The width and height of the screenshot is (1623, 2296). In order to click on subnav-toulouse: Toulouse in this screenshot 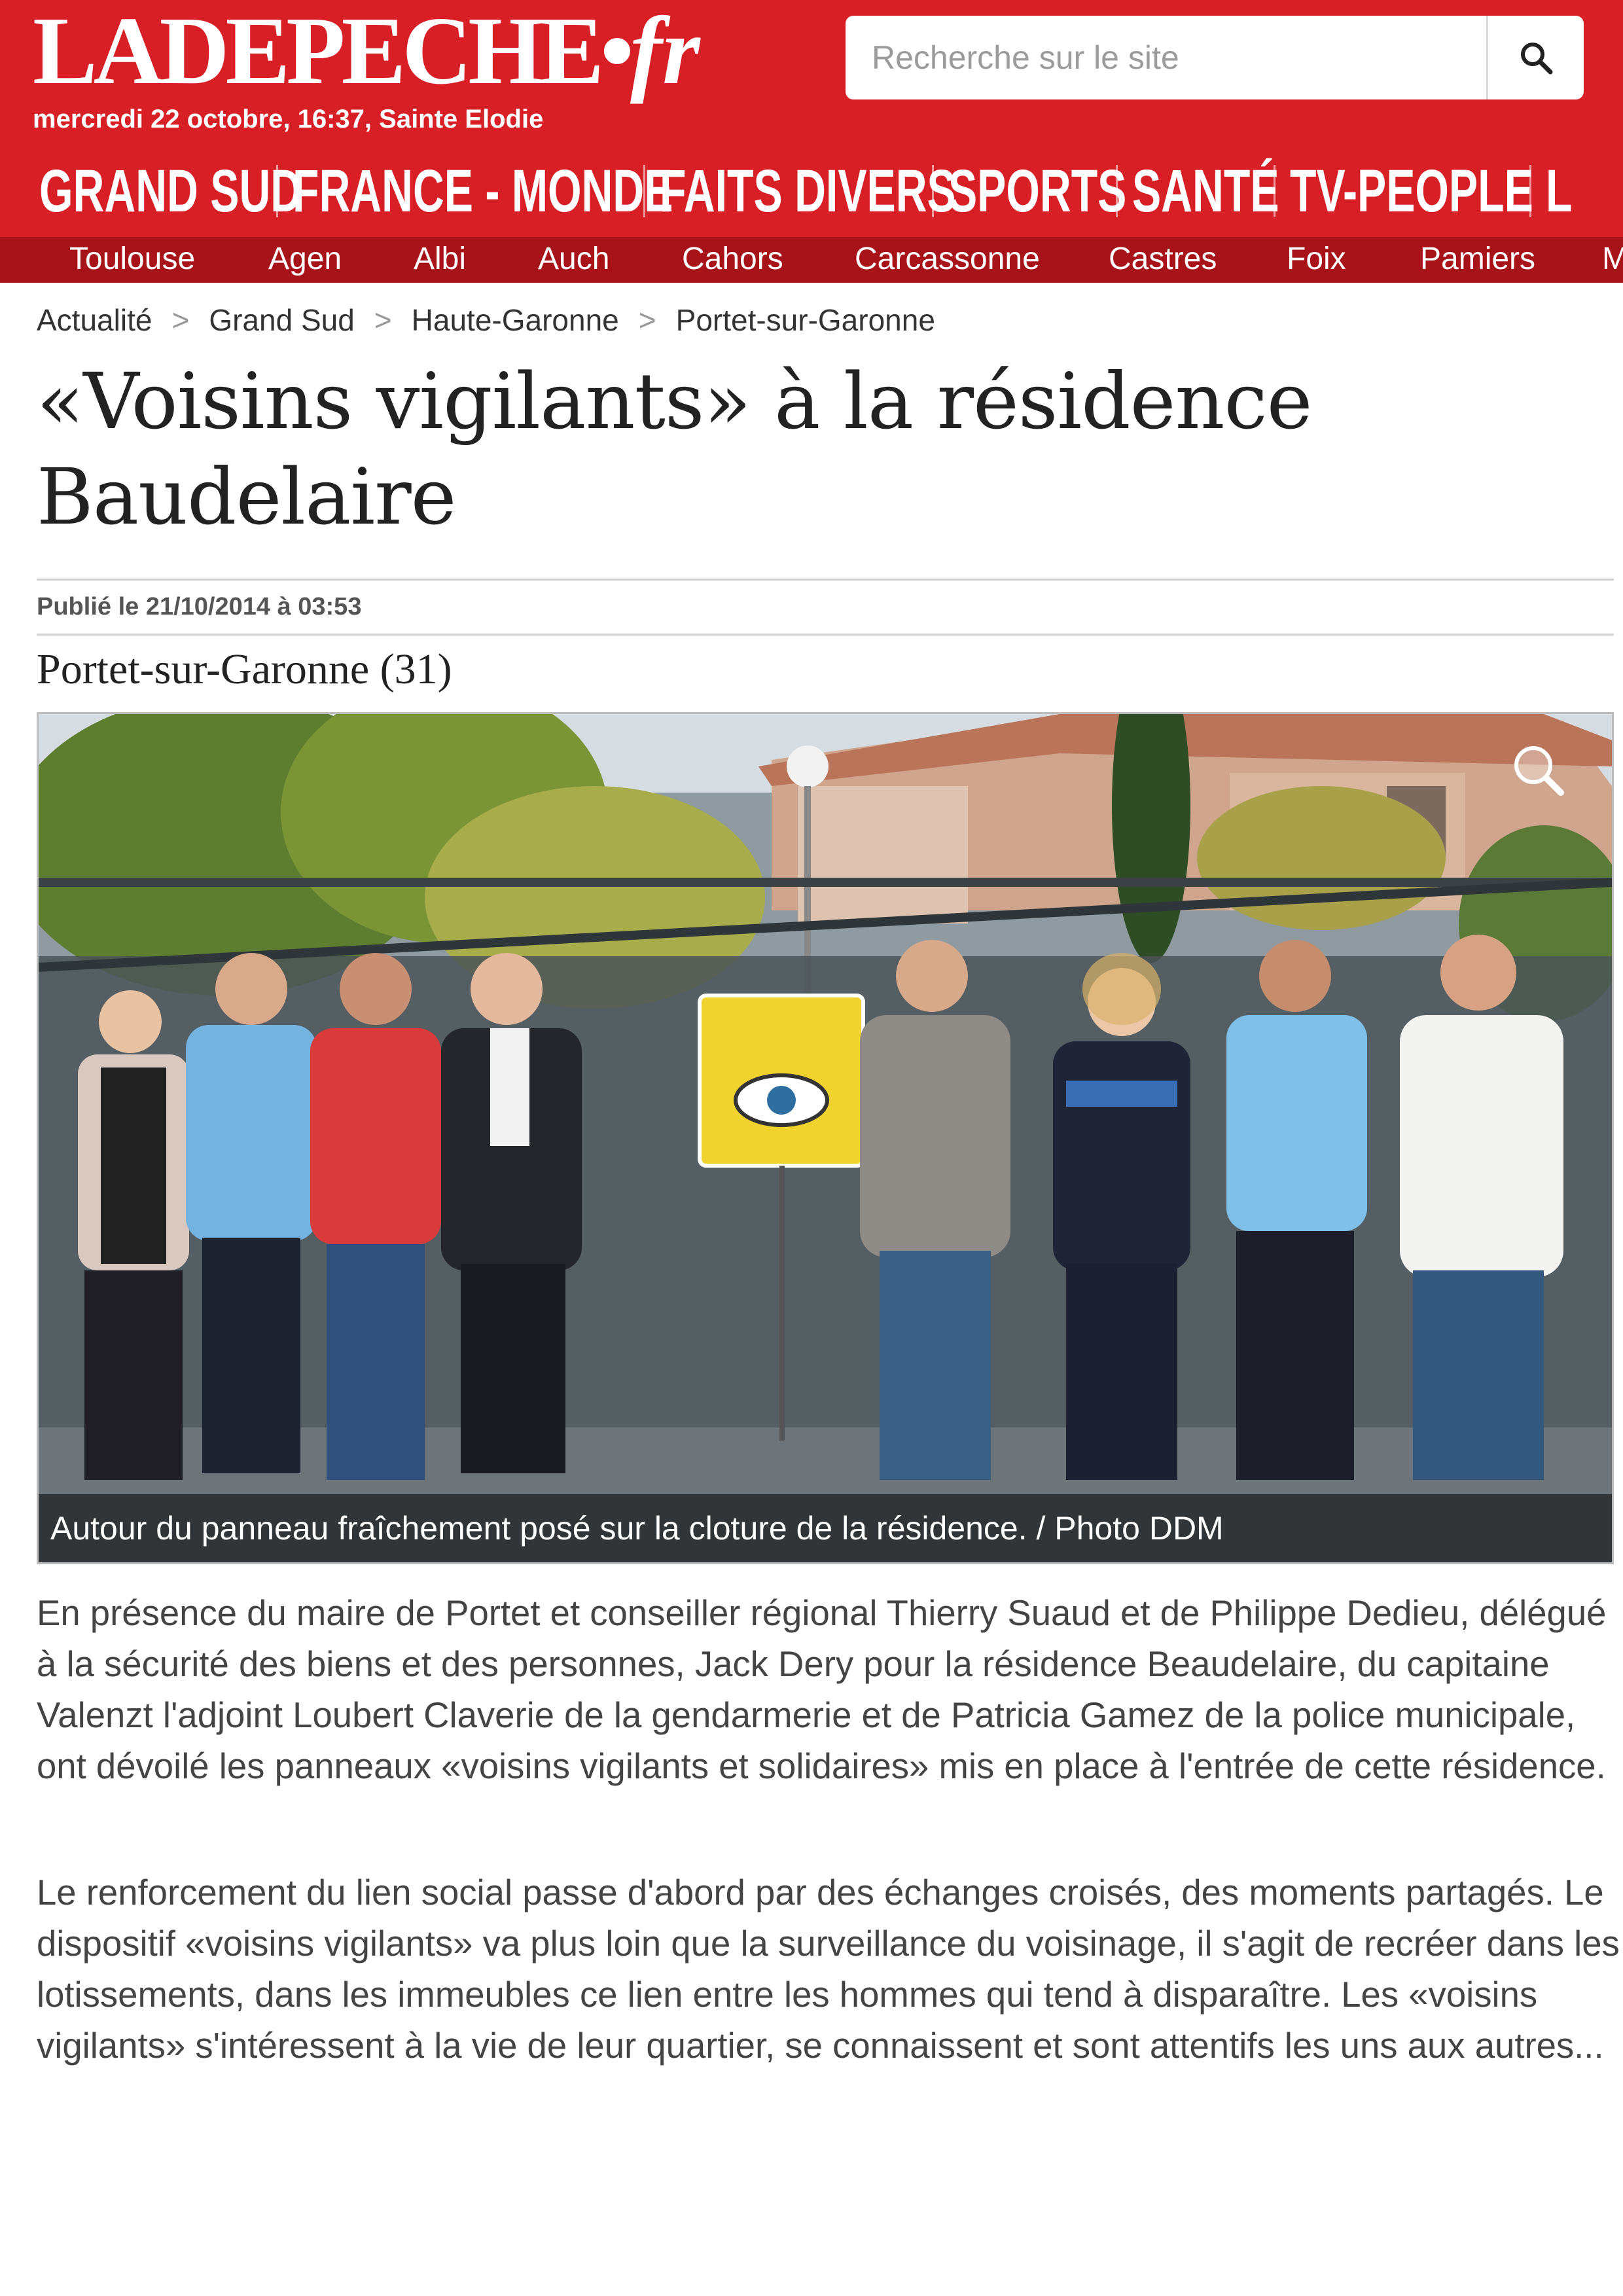, I will do `click(132, 259)`.